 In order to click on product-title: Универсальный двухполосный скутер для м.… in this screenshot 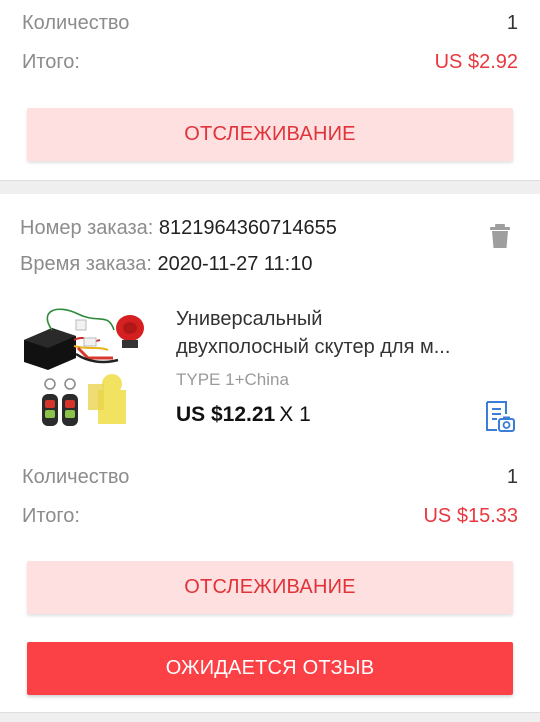, I will do `click(346, 333)`.